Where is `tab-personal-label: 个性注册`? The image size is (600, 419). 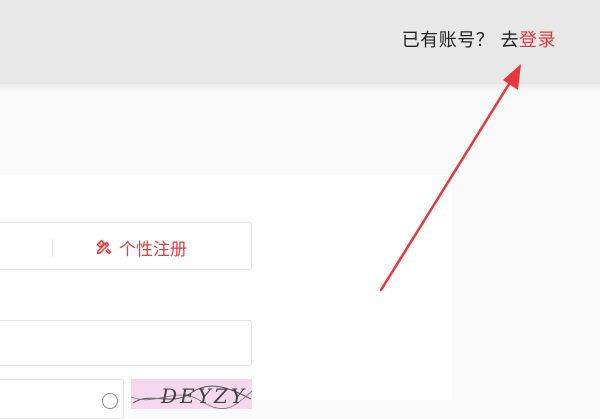 tab-personal-label: 个性注册 is located at coordinates (153, 249).